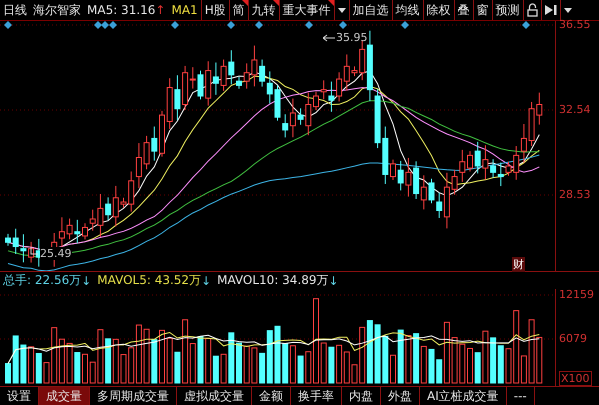 This screenshot has width=599, height=405. What do you see at coordinates (272, 281) in the screenshot?
I see `volume-reading: MAVOL10: 34.89万` at bounding box center [272, 281].